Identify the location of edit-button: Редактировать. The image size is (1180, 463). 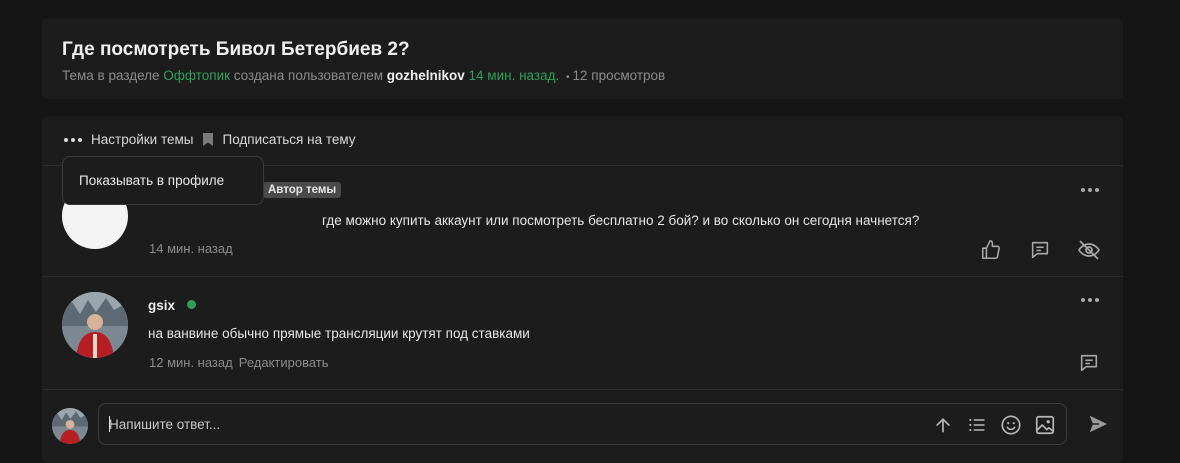
(284, 362).